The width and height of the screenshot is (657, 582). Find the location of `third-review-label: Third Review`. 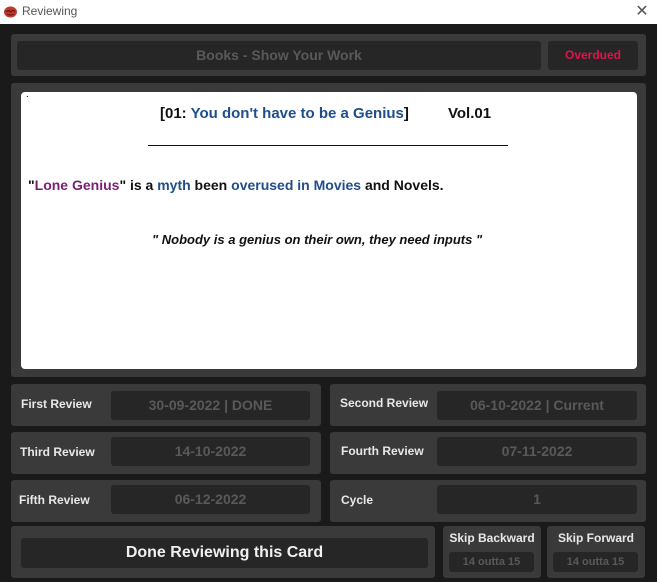

third-review-label: Third Review is located at coordinates (57, 452).